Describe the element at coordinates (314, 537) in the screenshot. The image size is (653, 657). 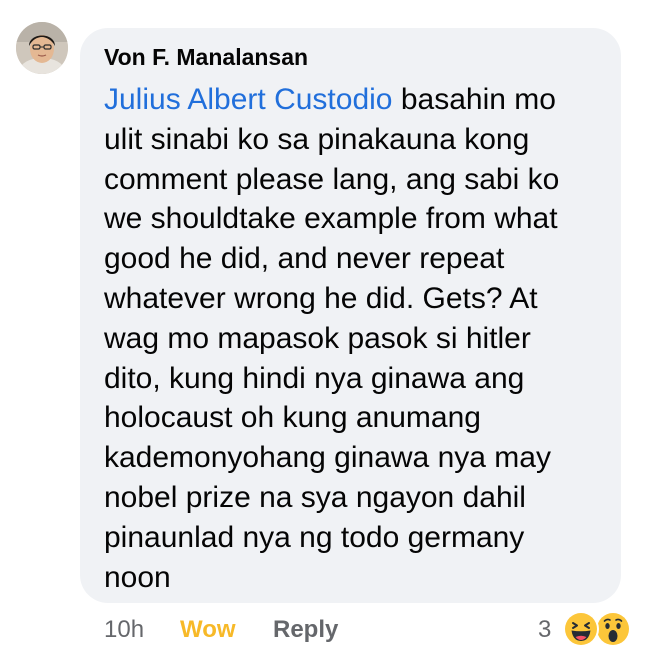
I see `comment-line: pinaunlad nya ng todo germany` at that location.